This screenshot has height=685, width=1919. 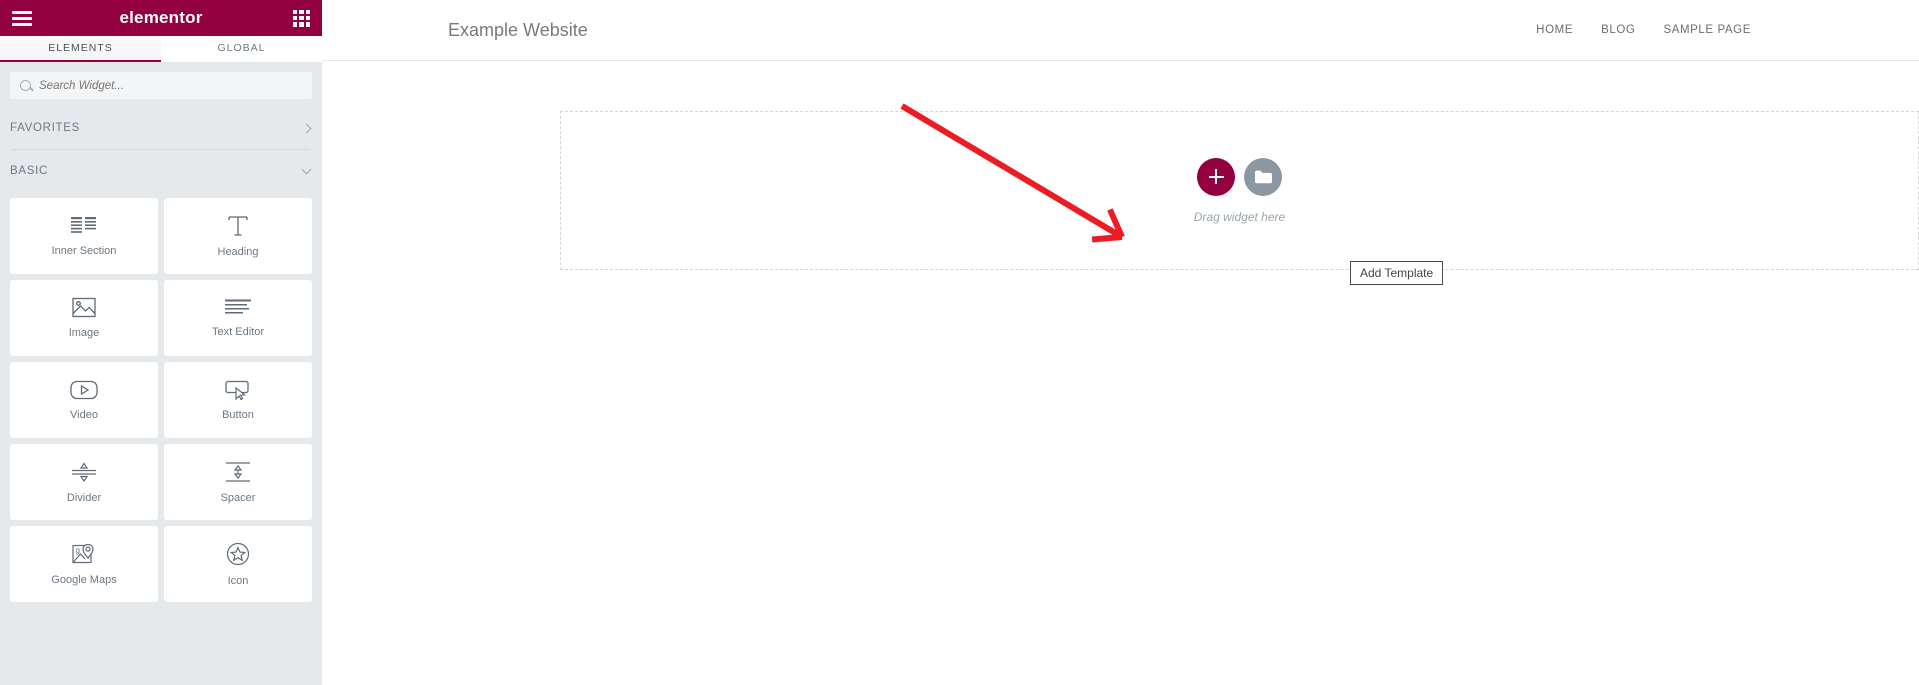 I want to click on text-editor-icon, so click(x=238, y=308).